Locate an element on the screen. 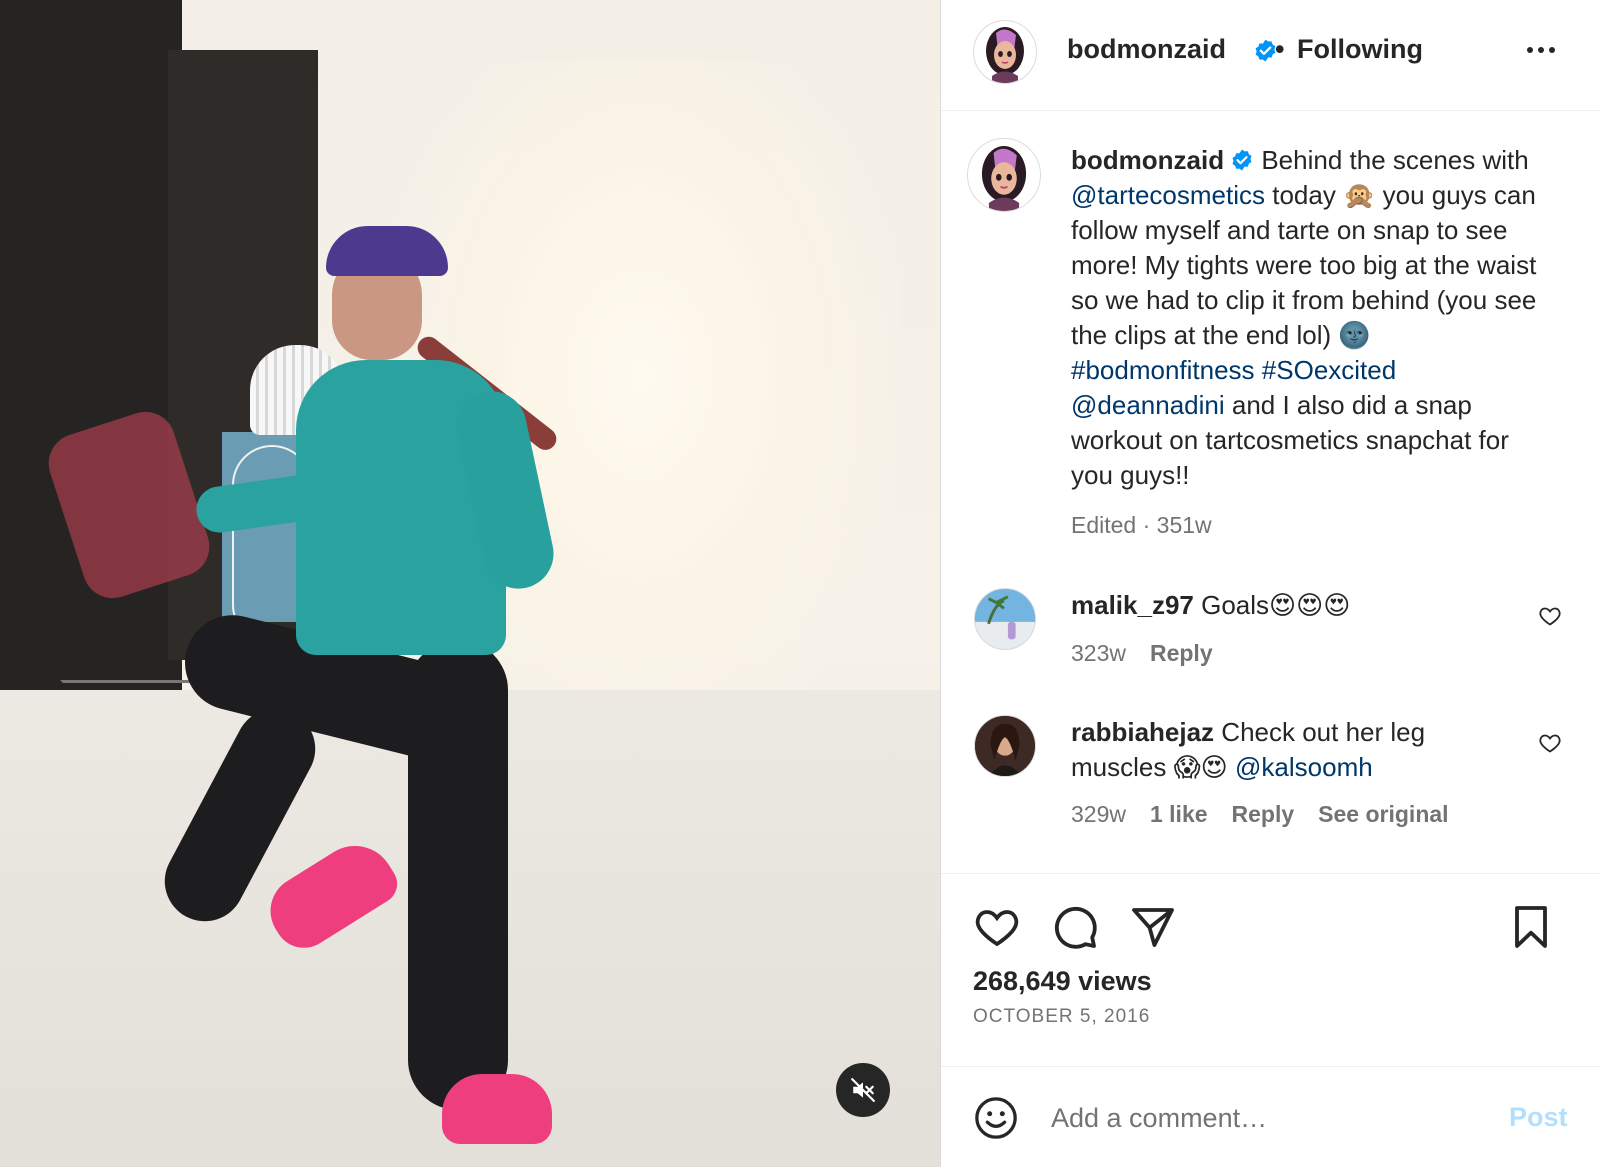 The height and width of the screenshot is (1167, 1600). paper-plane-icon is located at coordinates (1153, 927).